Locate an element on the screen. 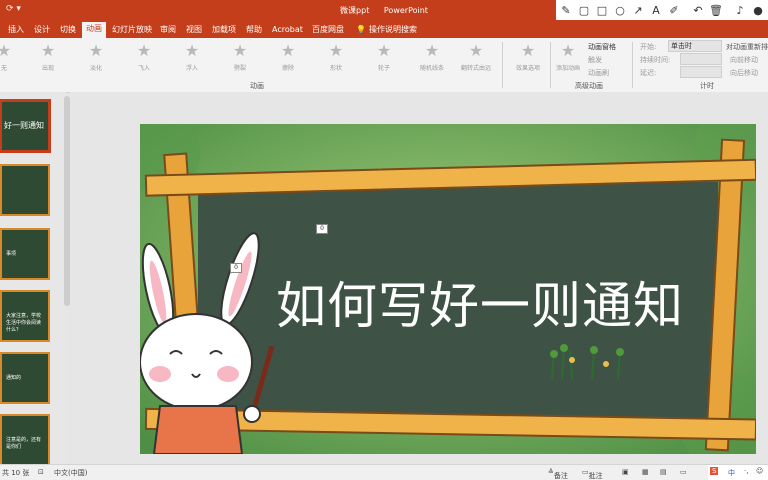  trigger-button: 触发 is located at coordinates (595, 60).